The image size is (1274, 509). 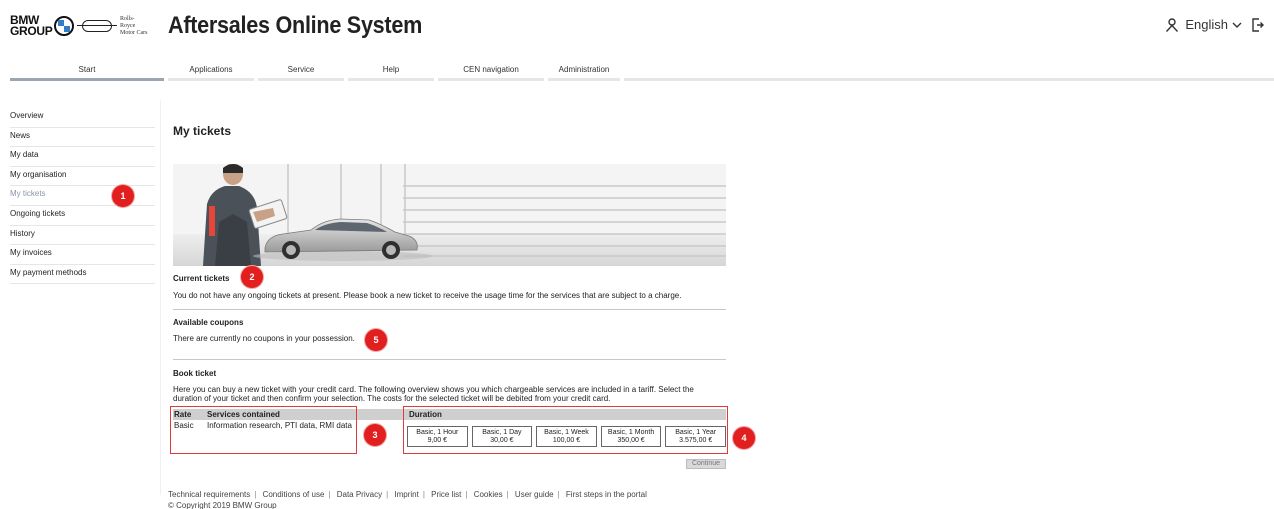 I want to click on sidebar-item-my-invoices: My invoices, so click(x=82, y=255).